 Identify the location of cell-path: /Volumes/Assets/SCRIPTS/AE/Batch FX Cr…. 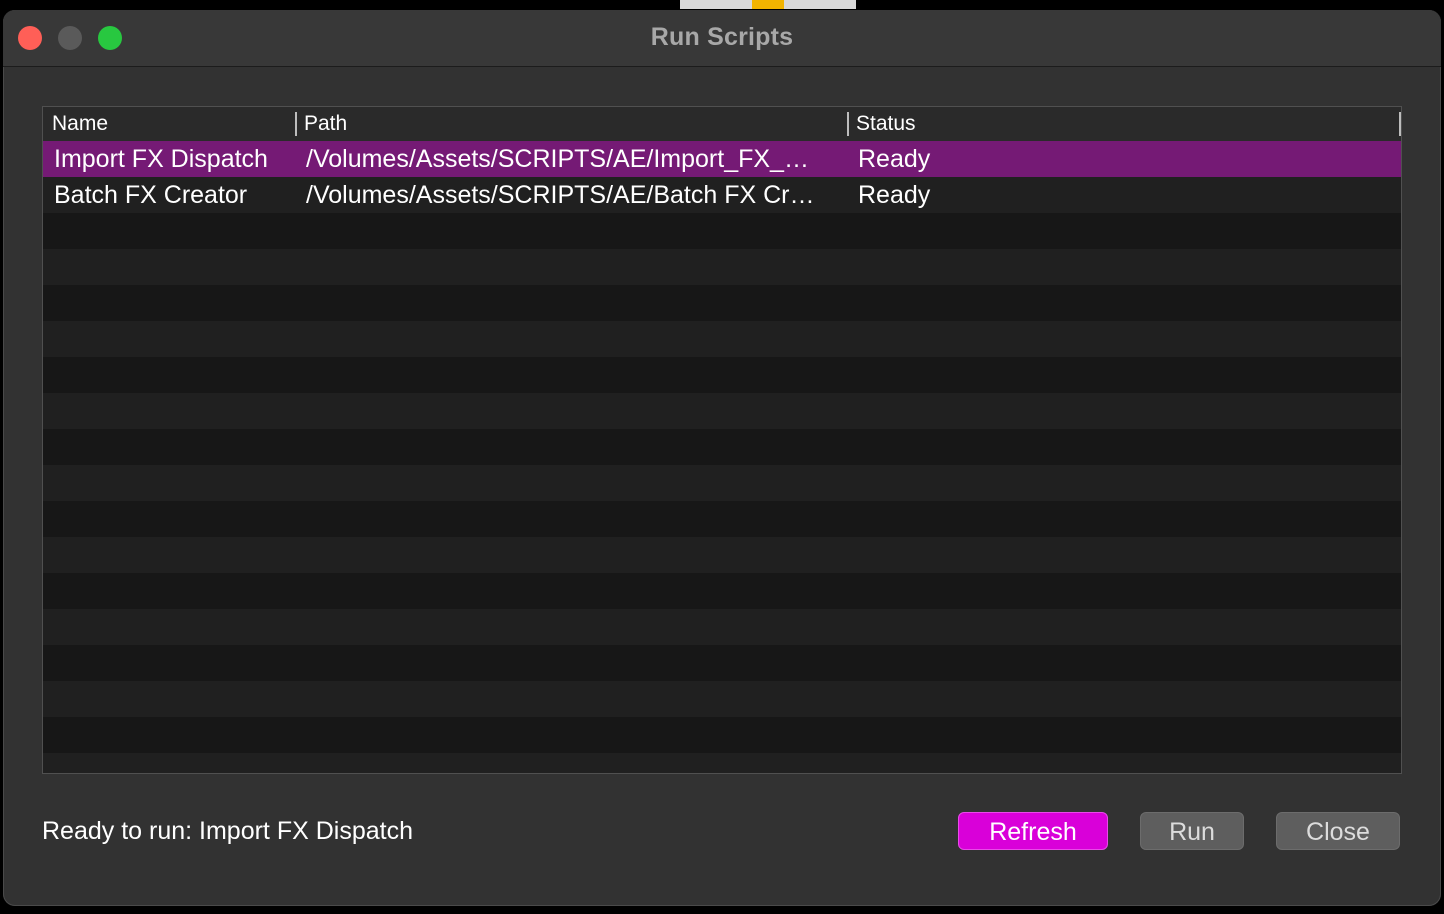
(560, 195).